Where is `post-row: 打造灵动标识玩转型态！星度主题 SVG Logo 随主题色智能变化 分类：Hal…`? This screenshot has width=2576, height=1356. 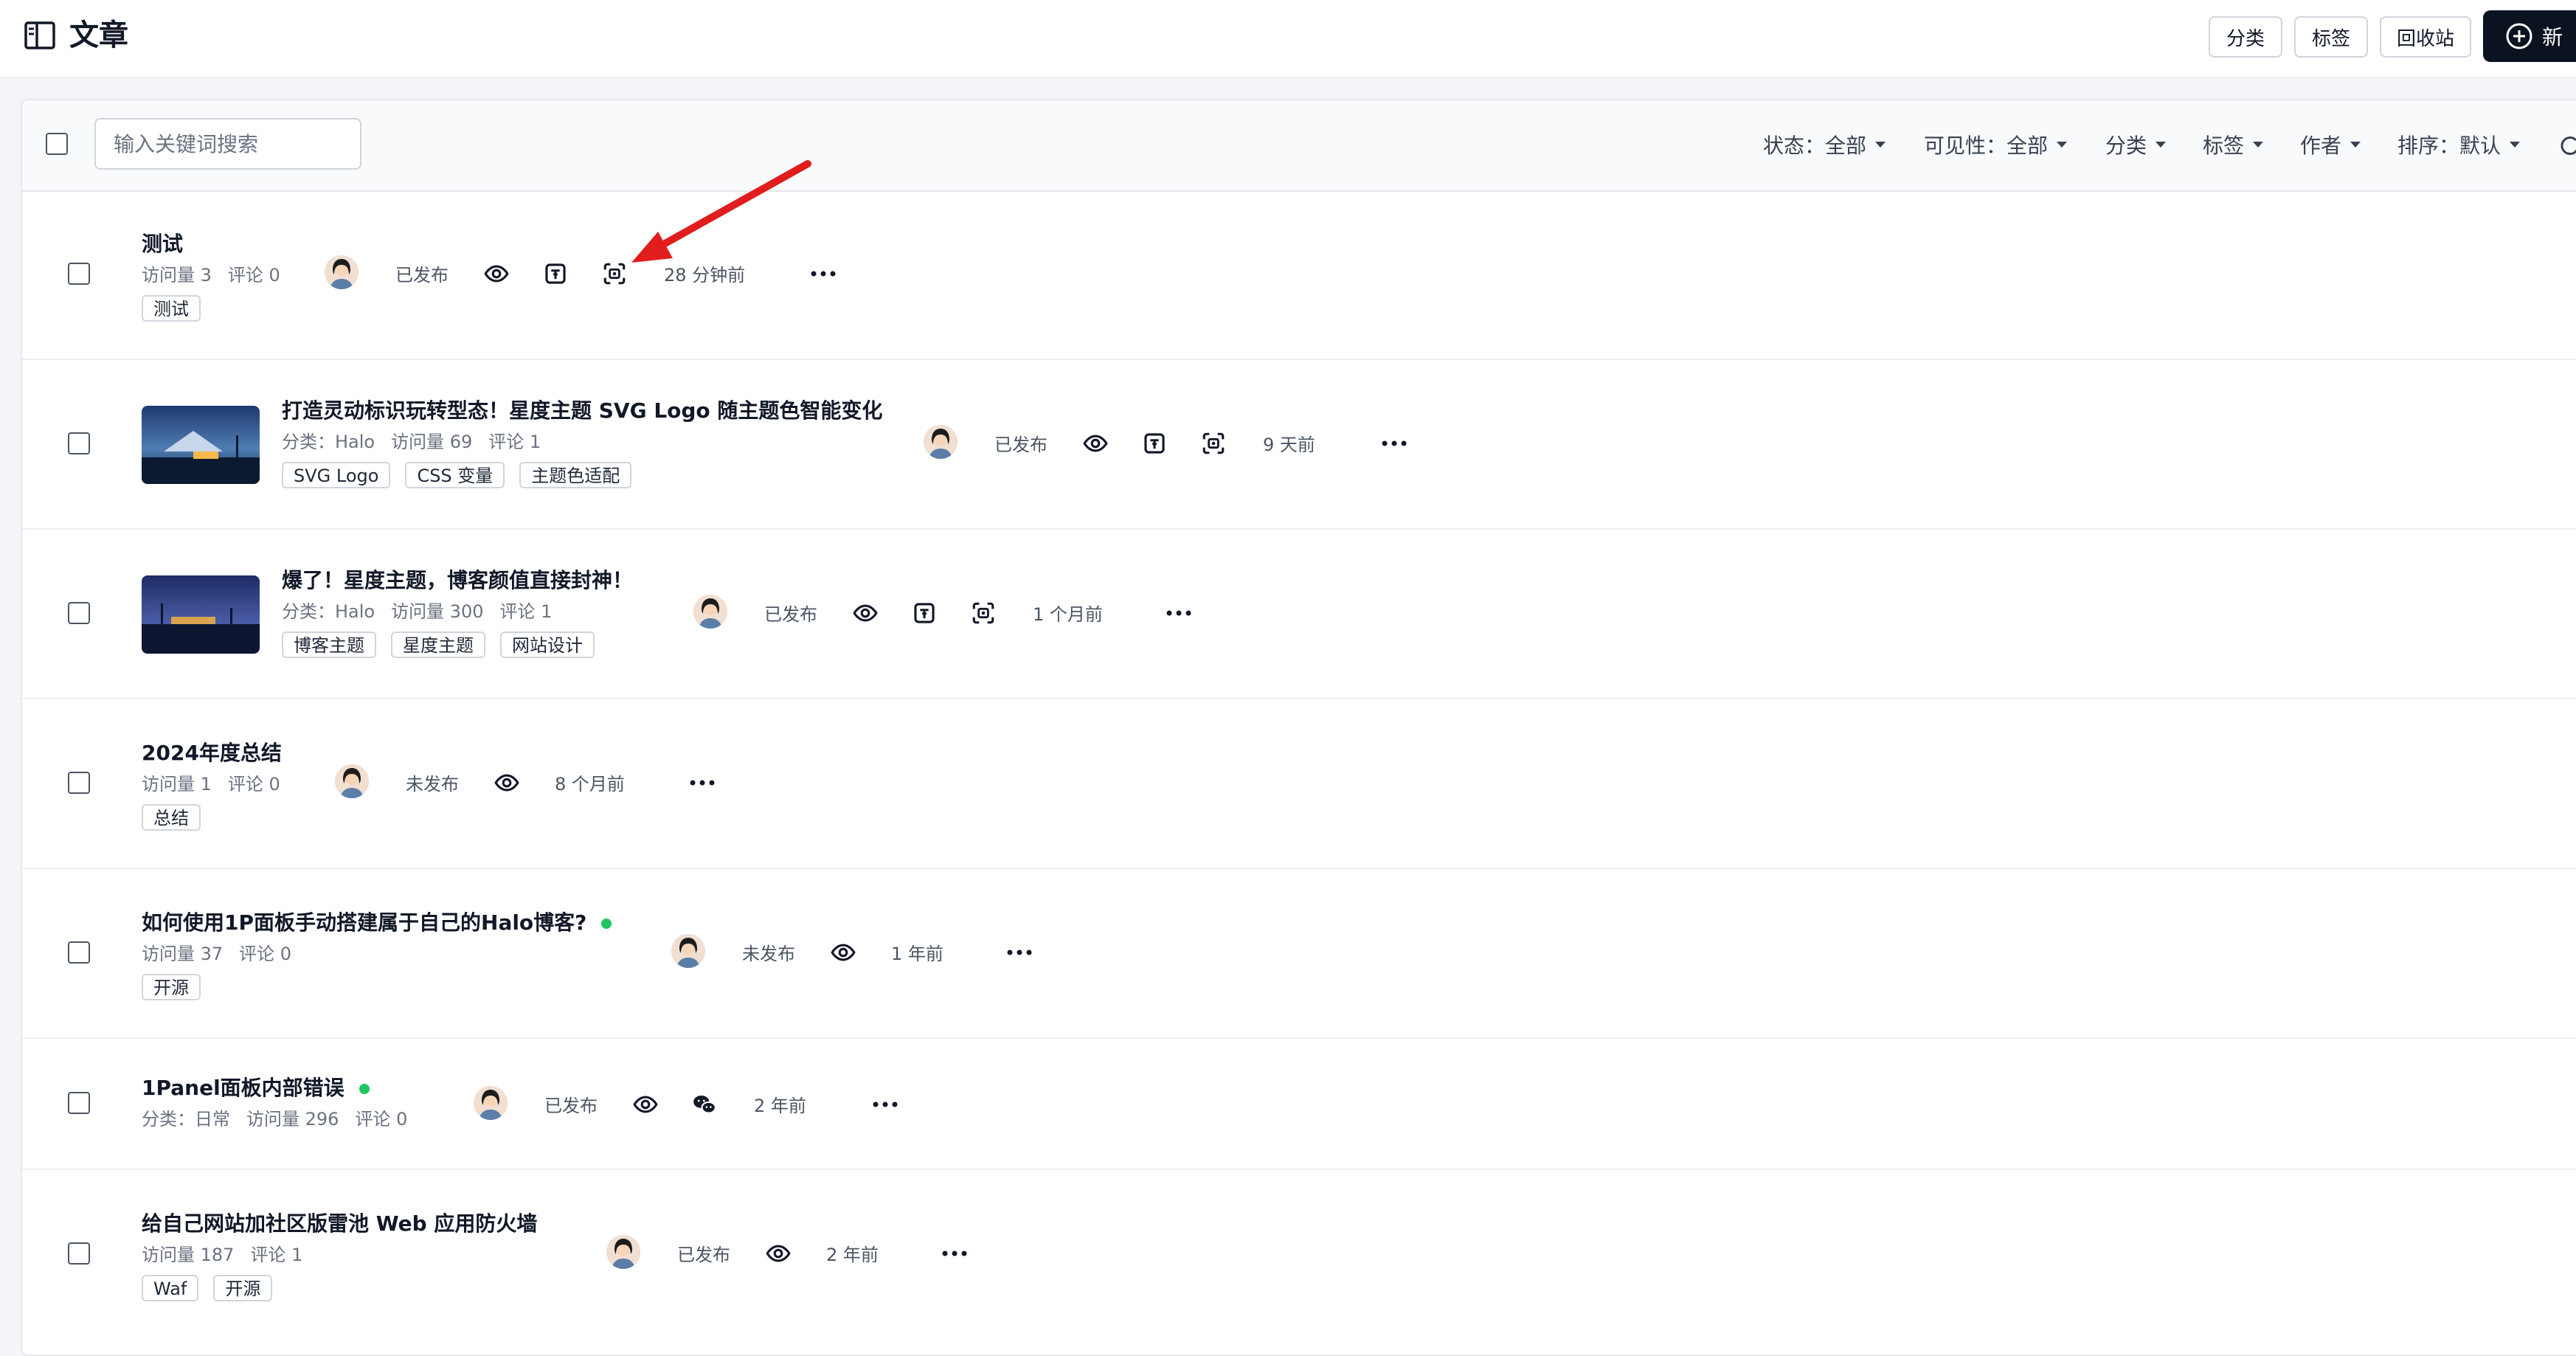 post-row: 打造灵动标识玩转型态！星度主题 SVG Logo 随主题色智能变化 分类：Hal… is located at coordinates (1299, 445).